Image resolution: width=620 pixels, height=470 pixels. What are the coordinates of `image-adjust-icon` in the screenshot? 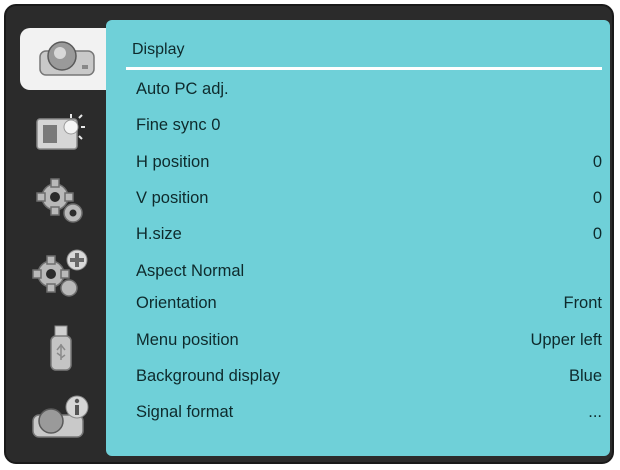 It's located at (60, 132).